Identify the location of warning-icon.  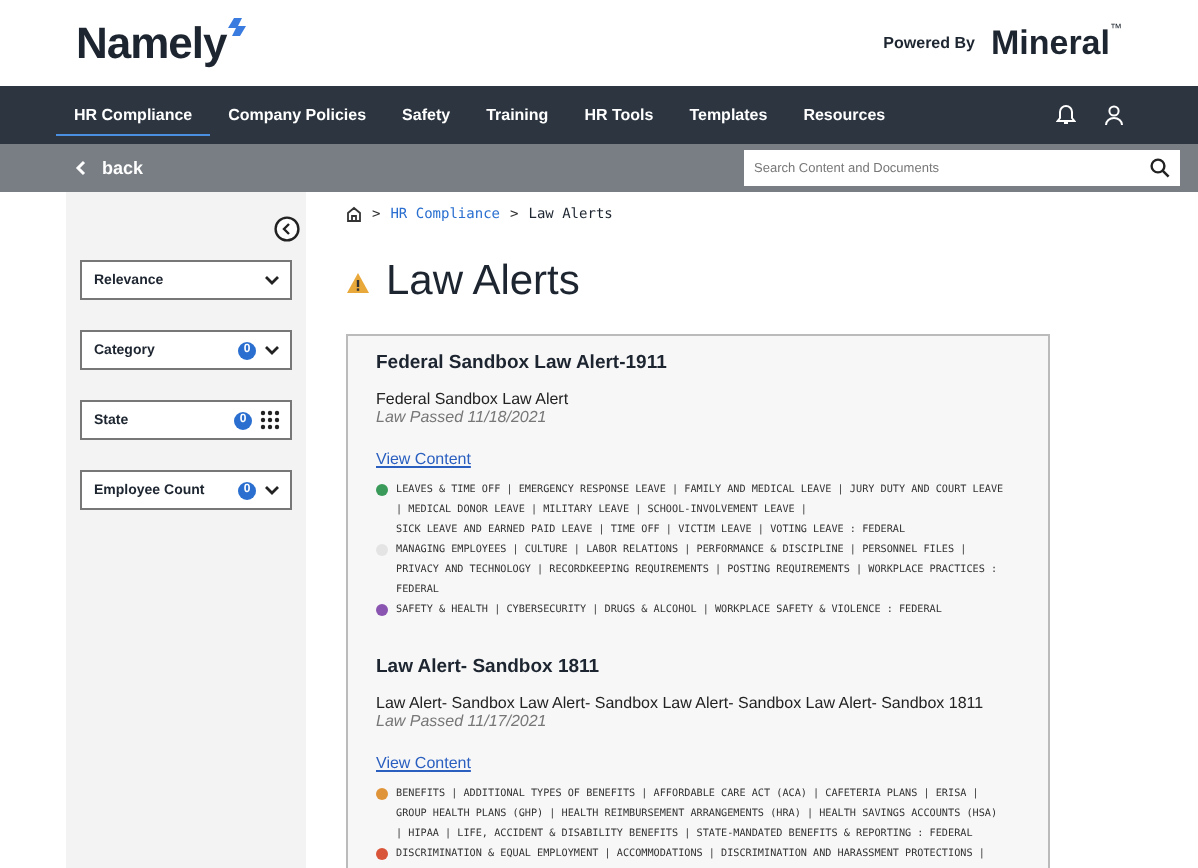
(358, 282).